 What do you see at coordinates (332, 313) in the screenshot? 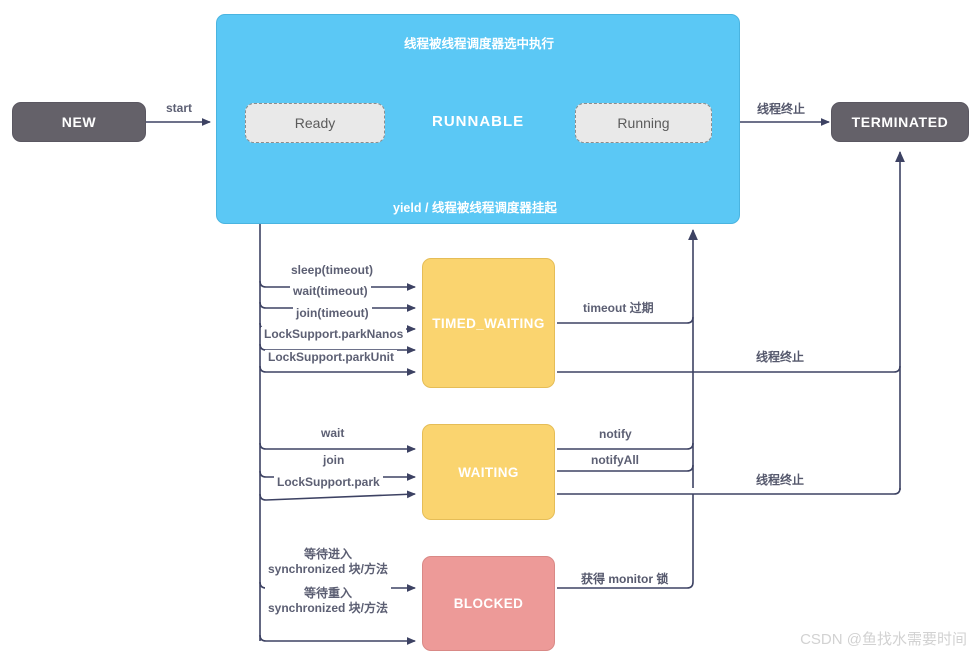
I see `edge-label-join-timeout: join(timeout)` at bounding box center [332, 313].